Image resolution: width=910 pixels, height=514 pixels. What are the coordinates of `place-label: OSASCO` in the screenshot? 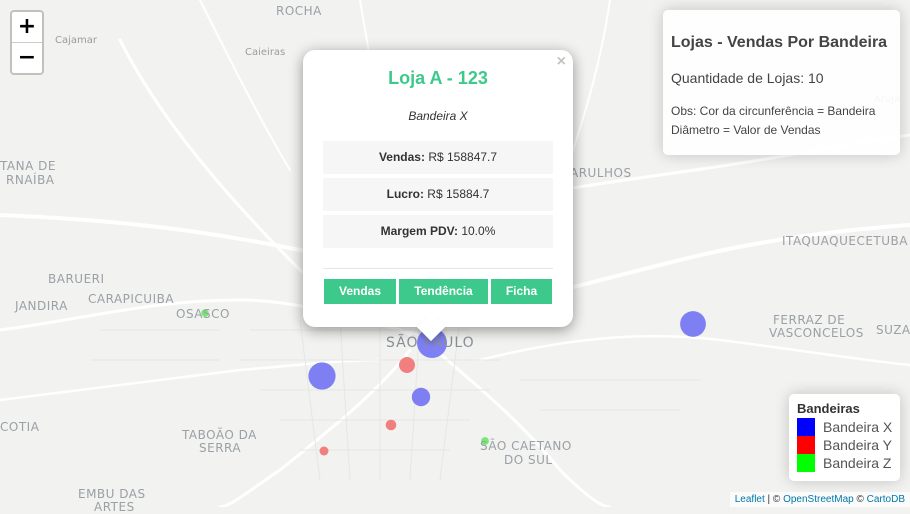 It's located at (203, 314).